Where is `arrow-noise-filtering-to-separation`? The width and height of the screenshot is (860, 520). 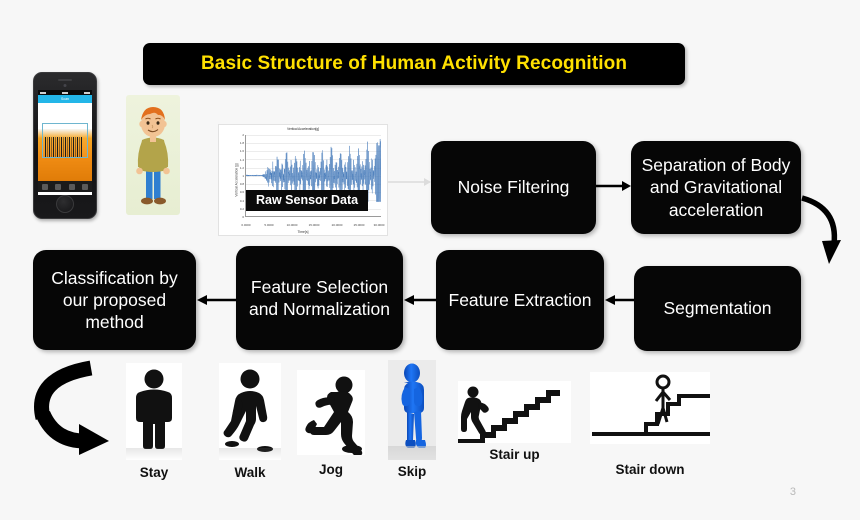
arrow-noise-filtering-to-separation is located at coordinates (613, 186).